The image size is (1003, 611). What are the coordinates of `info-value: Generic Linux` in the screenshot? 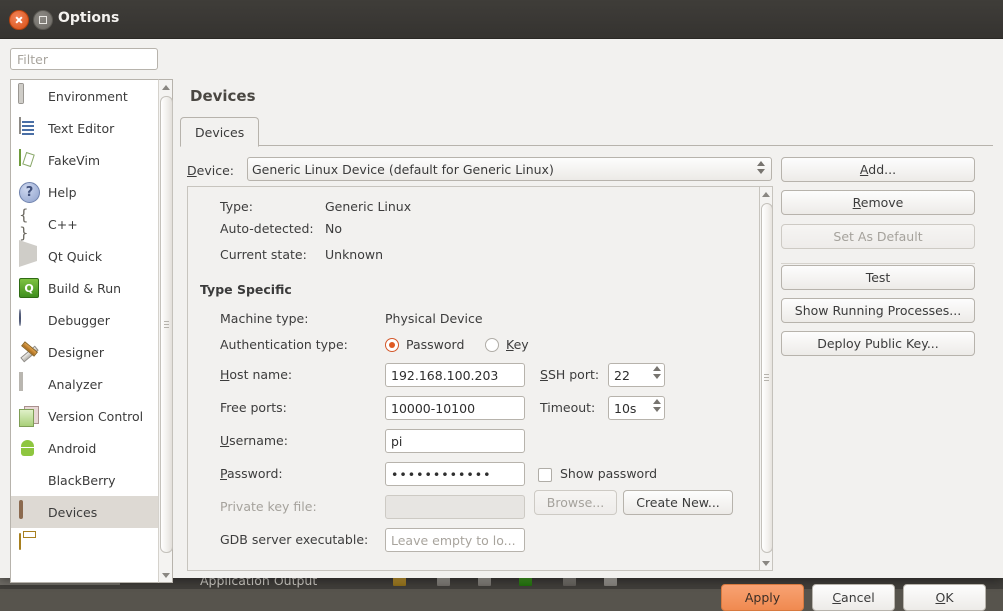 It's located at (368, 206).